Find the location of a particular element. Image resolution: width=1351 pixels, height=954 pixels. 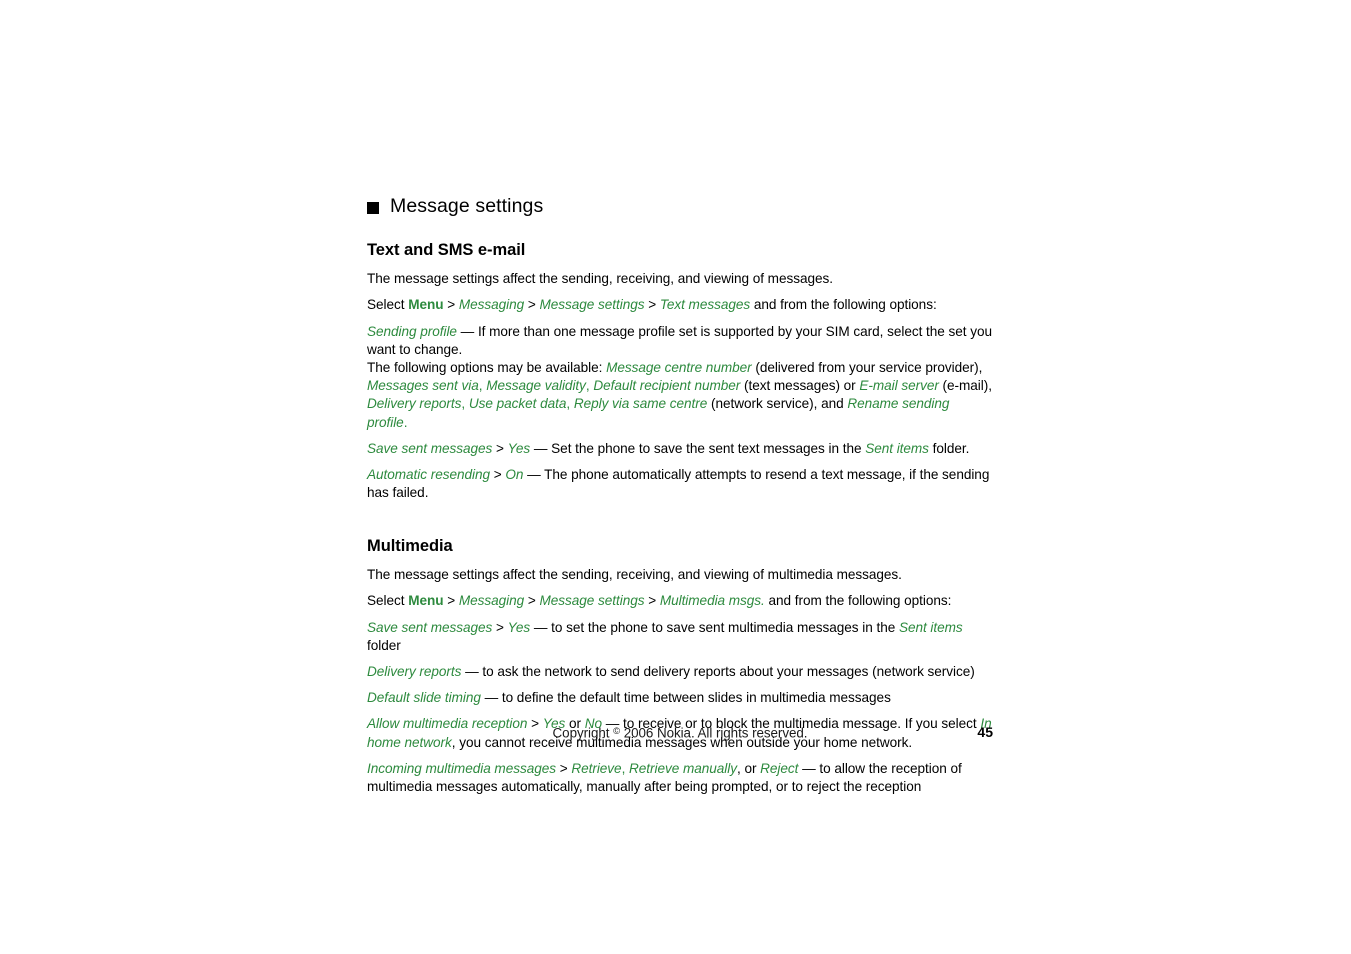

ui-term: Use packet data is located at coordinates (517, 404).